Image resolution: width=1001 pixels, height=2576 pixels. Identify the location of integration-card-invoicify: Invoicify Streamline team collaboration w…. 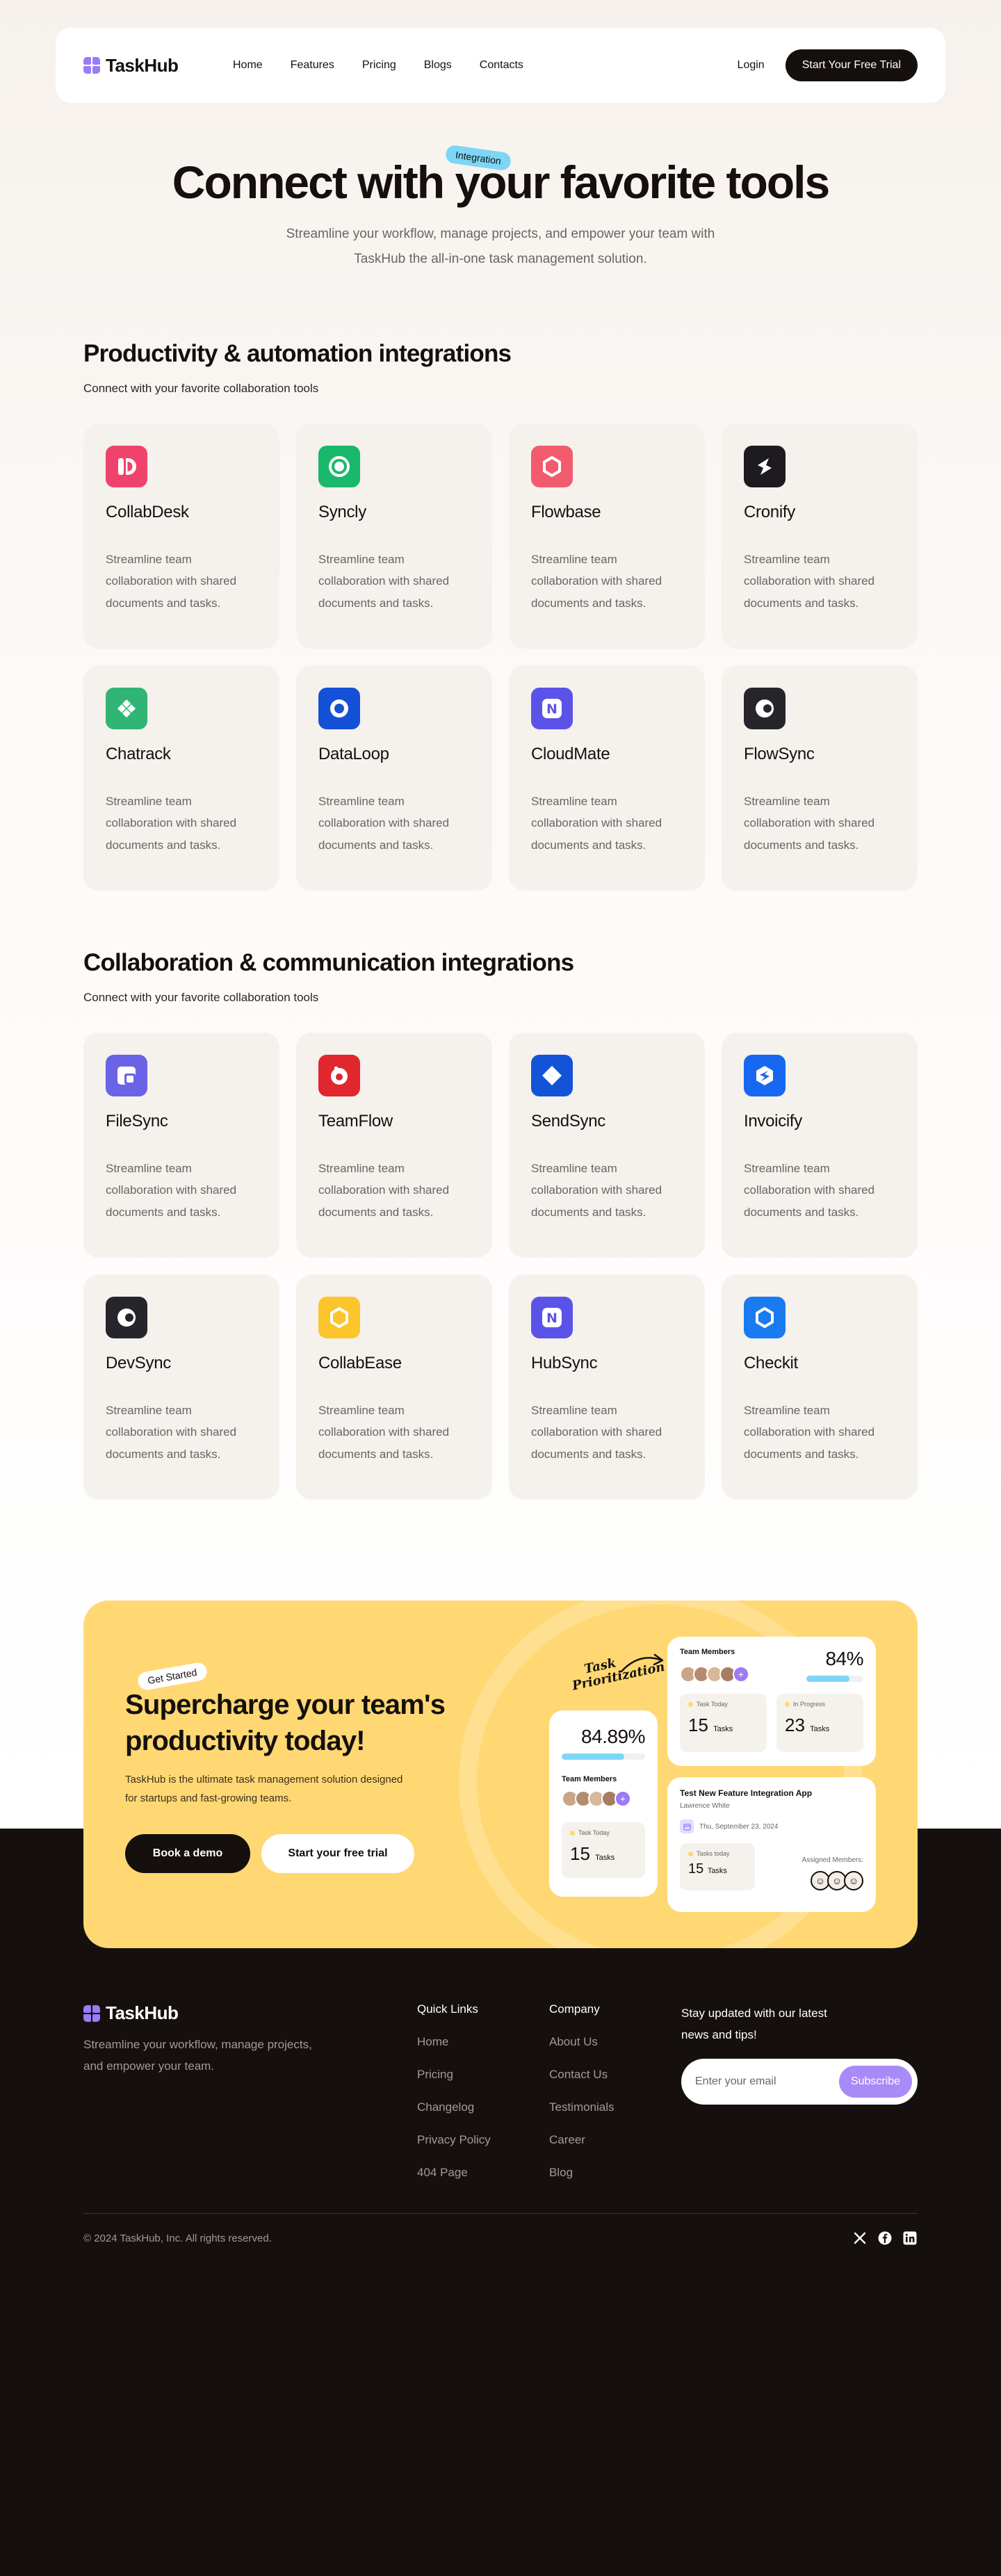
(820, 1145).